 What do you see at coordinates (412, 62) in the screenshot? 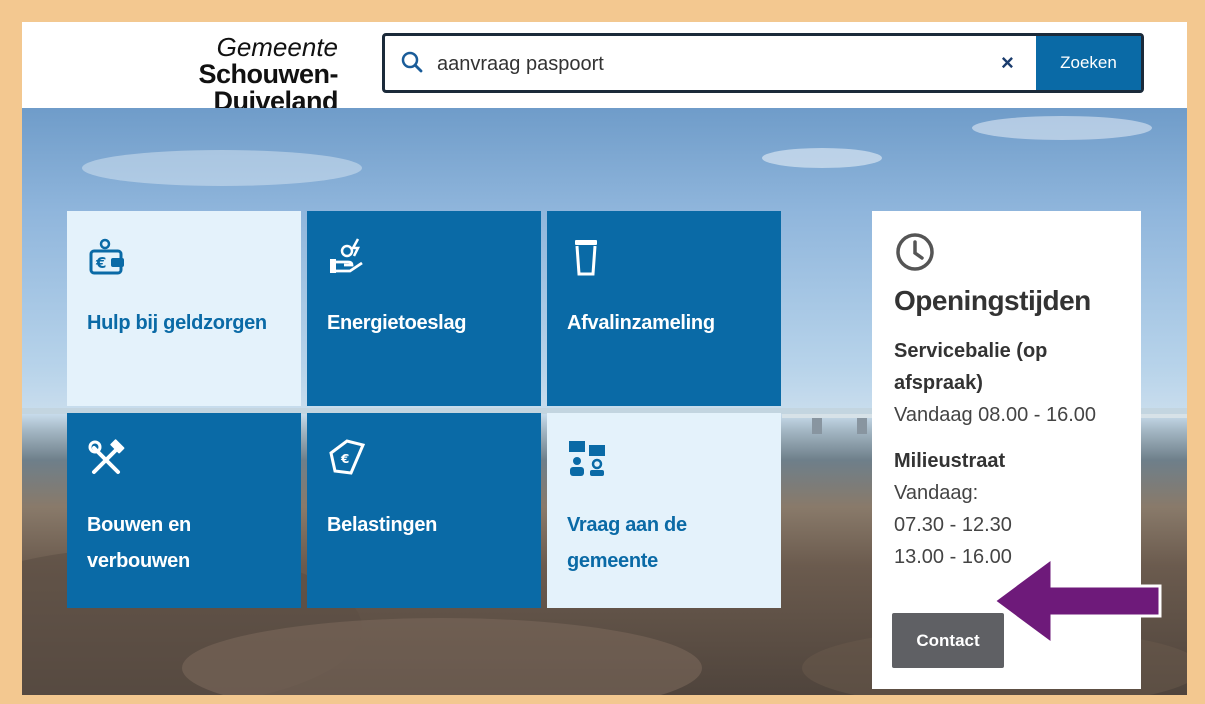
I see `search-icon` at bounding box center [412, 62].